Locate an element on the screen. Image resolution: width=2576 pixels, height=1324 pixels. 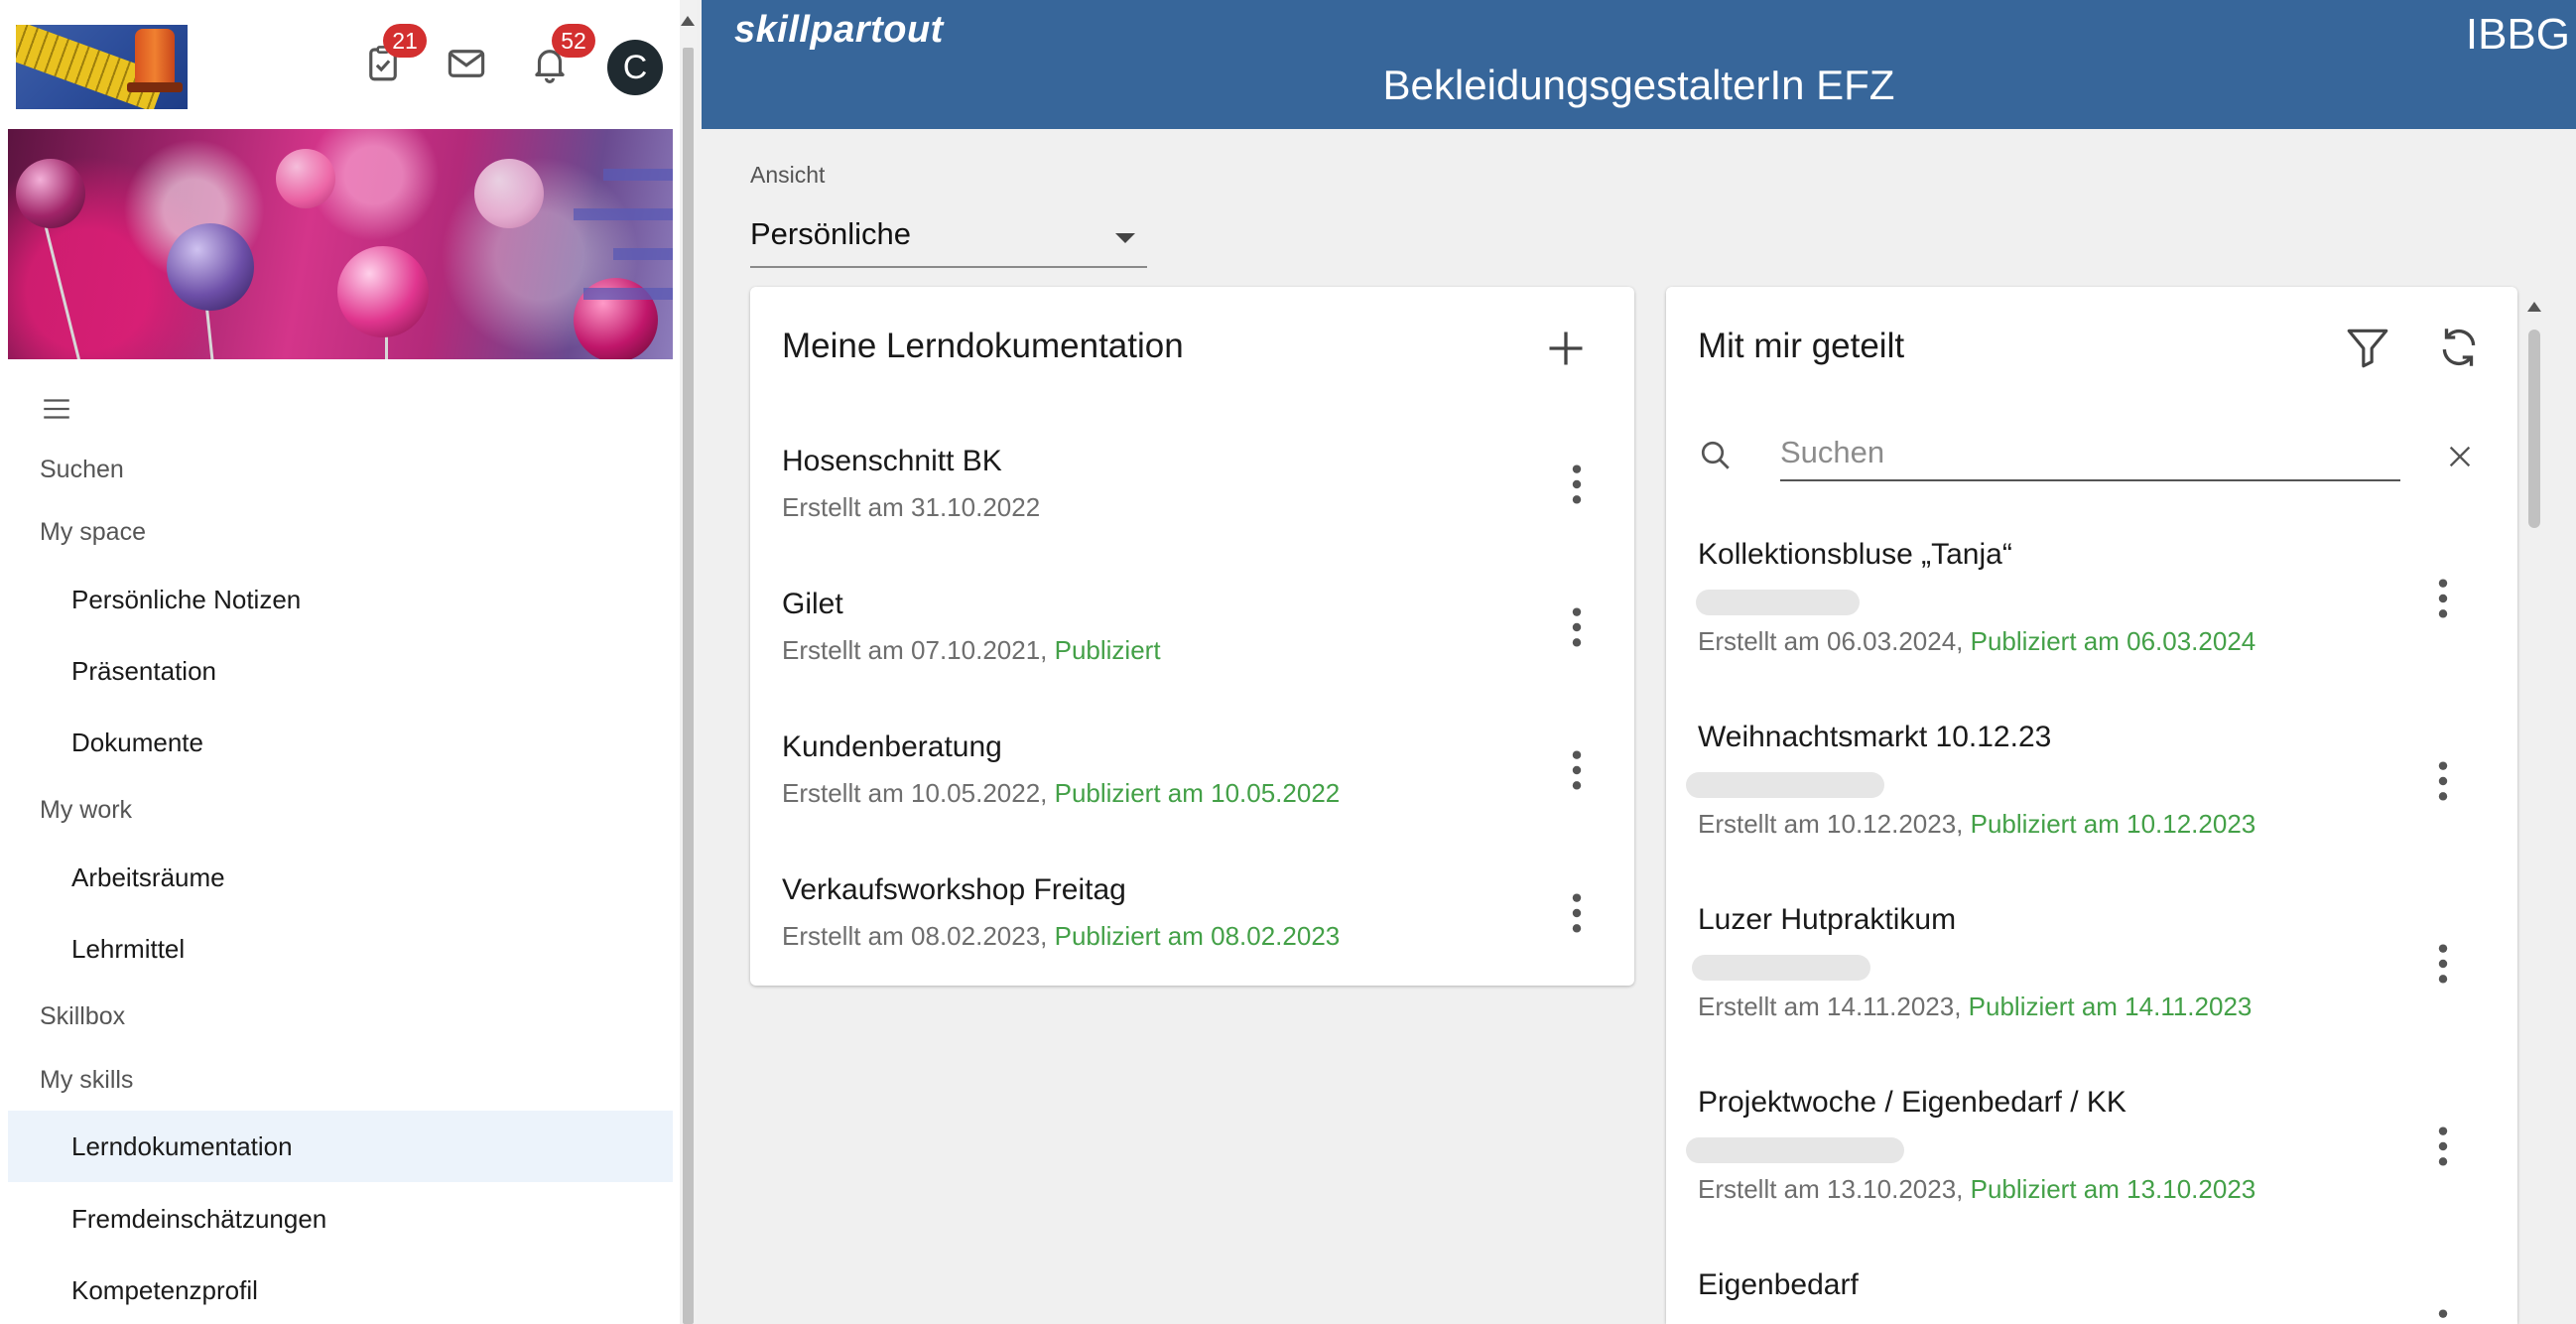
item-created: Erstellt am 07.10.2021, is located at coordinates (919, 650).